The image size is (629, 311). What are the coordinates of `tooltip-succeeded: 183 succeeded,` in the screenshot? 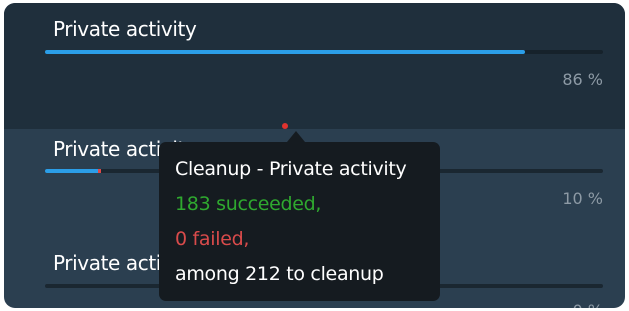 It's located at (248, 204).